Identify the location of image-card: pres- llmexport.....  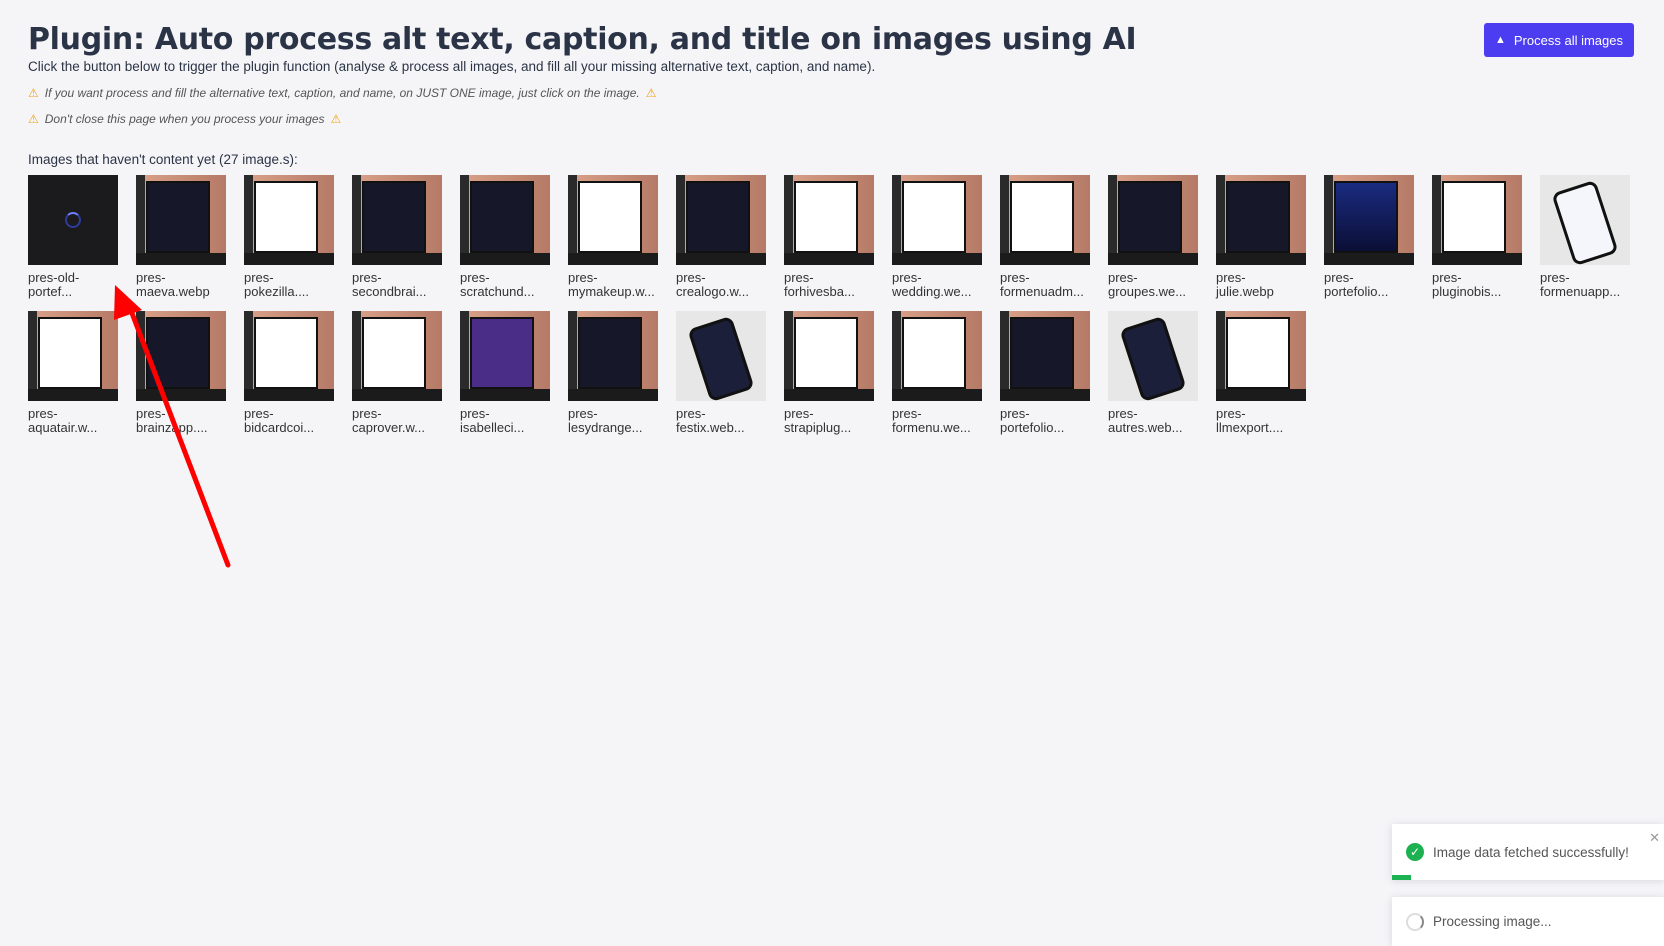
(1261, 373).